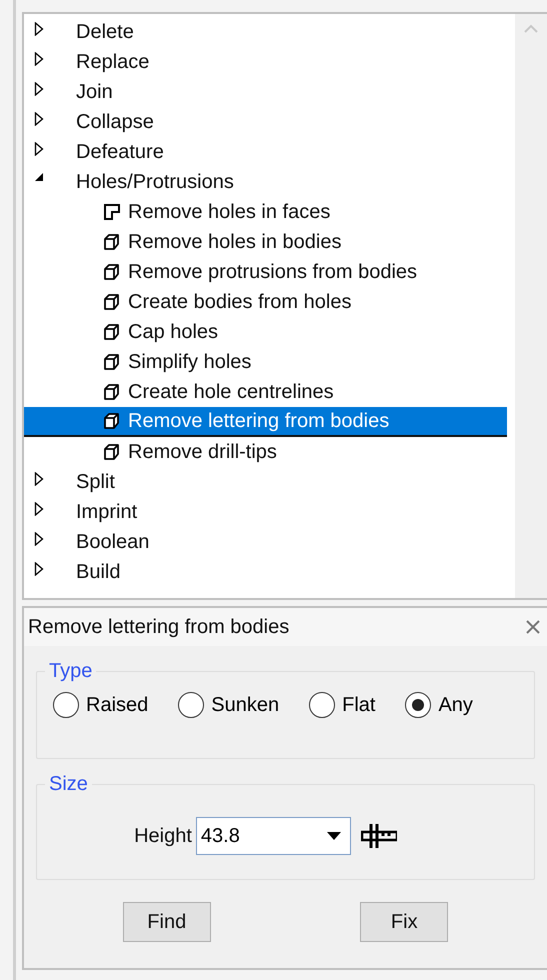 The image size is (547, 980). What do you see at coordinates (39, 177) in the screenshot?
I see `expanded-triangle-icon` at bounding box center [39, 177].